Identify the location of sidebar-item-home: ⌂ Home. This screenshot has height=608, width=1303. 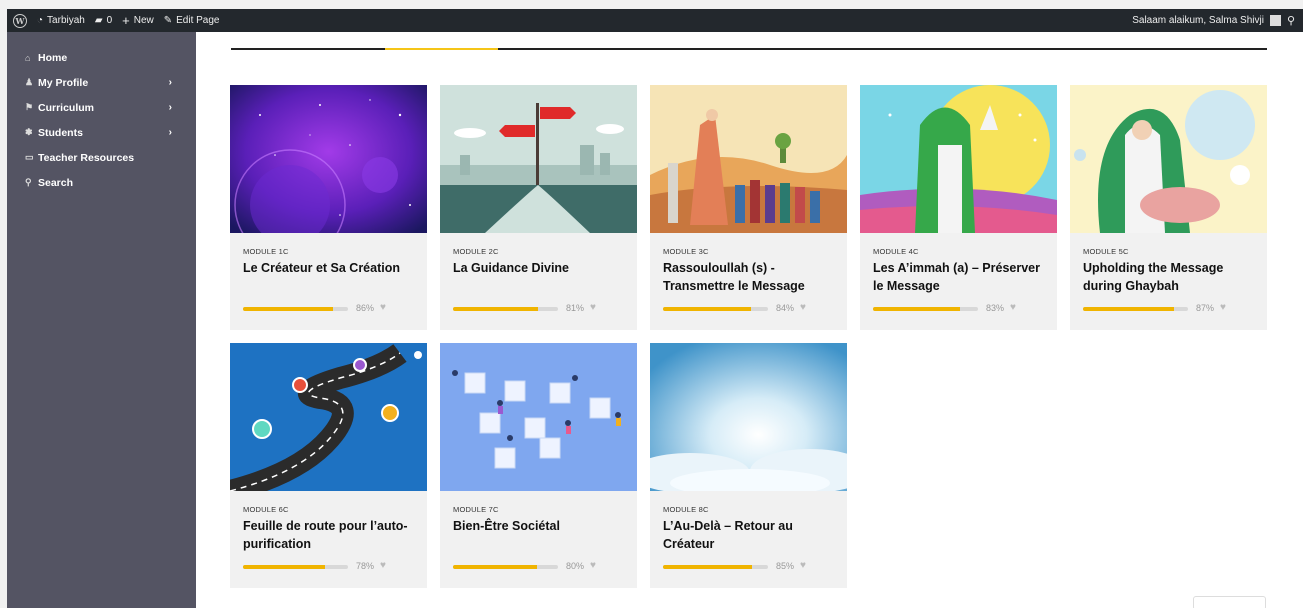
(101, 57).